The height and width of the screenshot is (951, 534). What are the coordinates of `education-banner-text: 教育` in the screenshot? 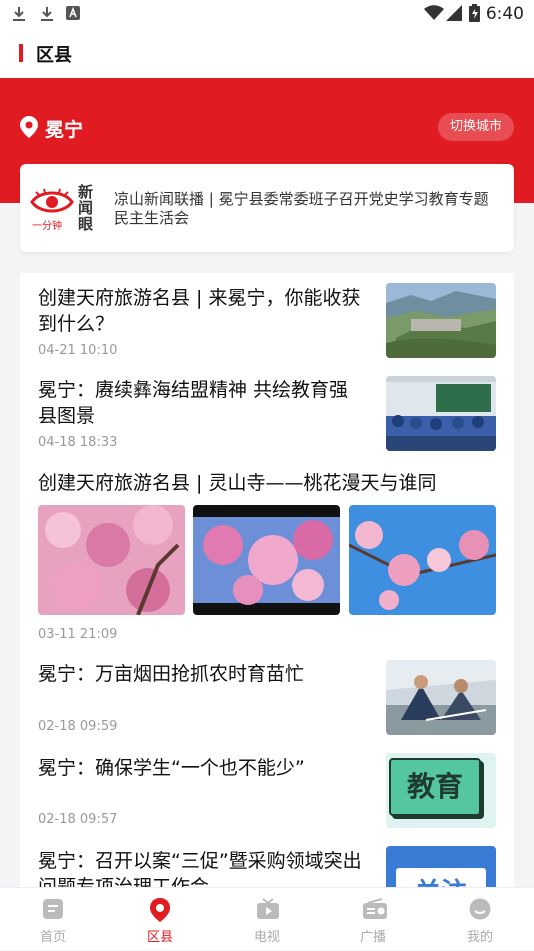 It's located at (435, 787).